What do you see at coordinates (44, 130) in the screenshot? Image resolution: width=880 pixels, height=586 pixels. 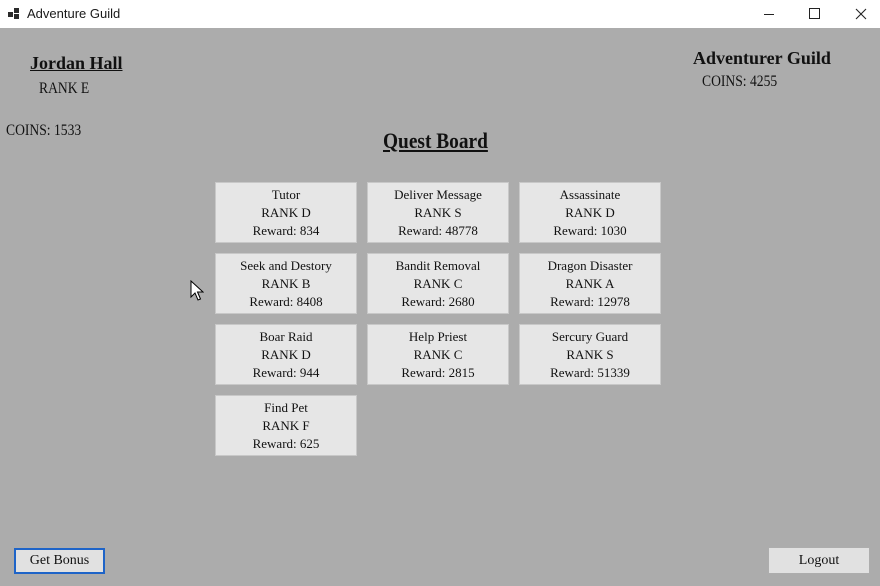 I see `user-coins: COINS: 1533` at bounding box center [44, 130].